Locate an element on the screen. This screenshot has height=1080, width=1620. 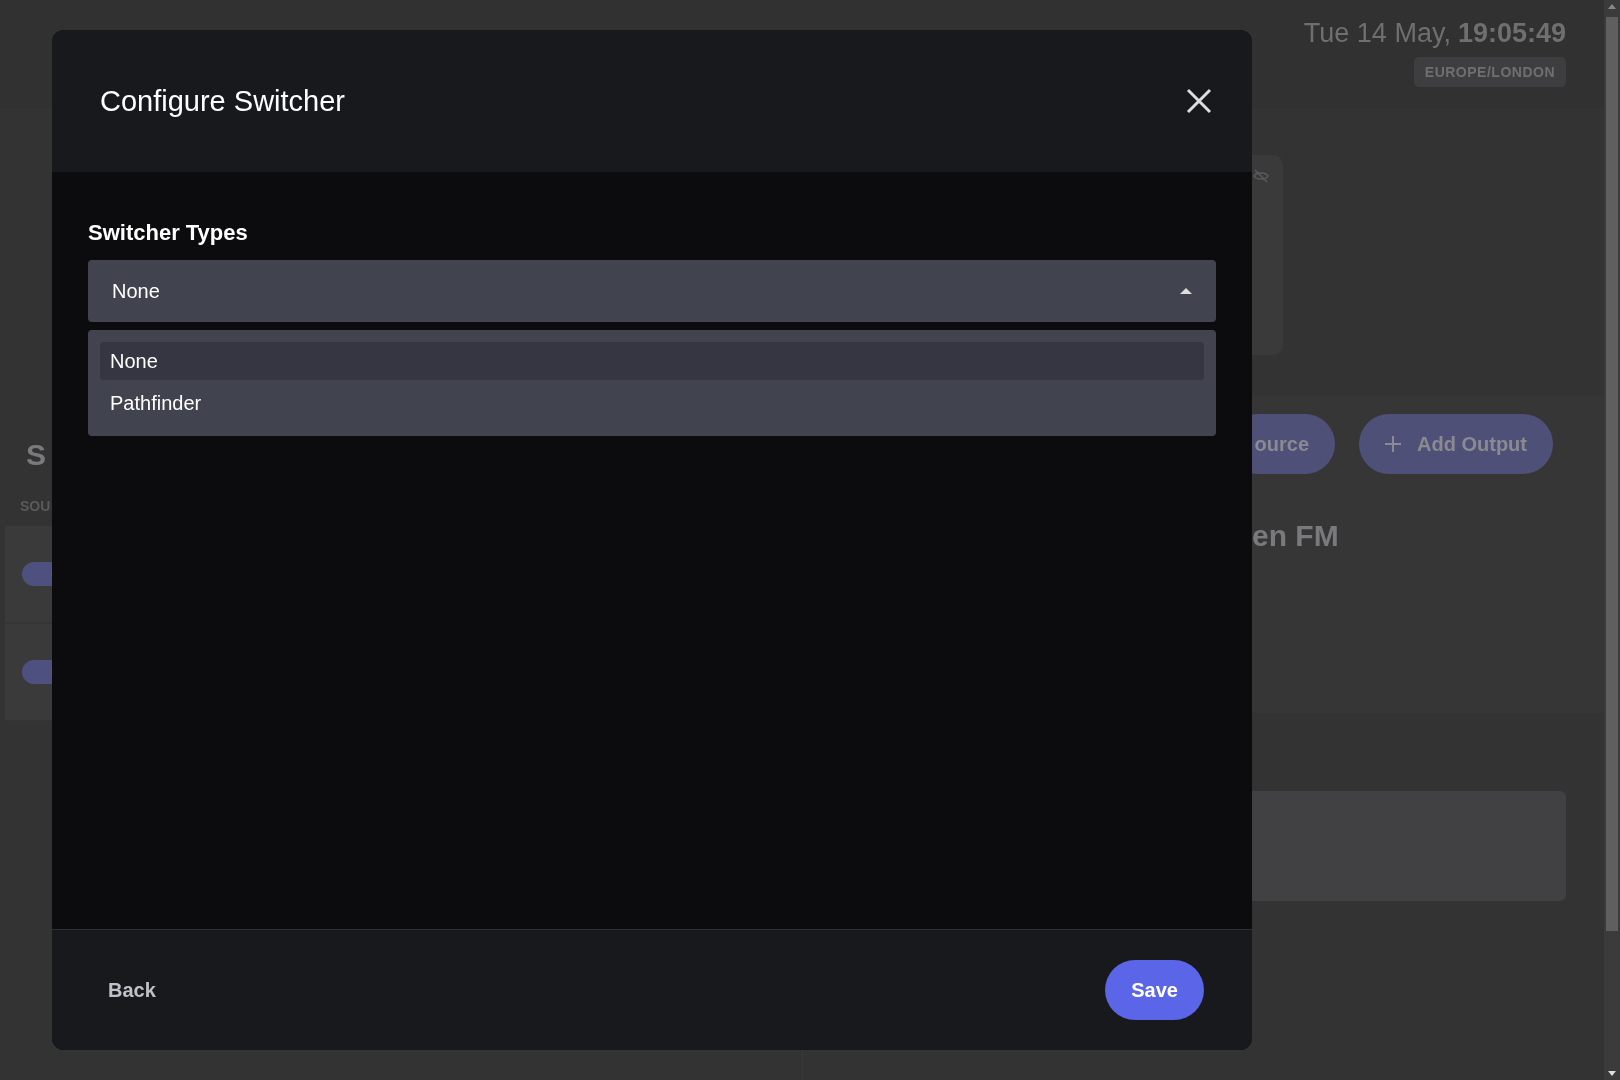
date-text: Tue 14 May, is located at coordinates (1377, 33).